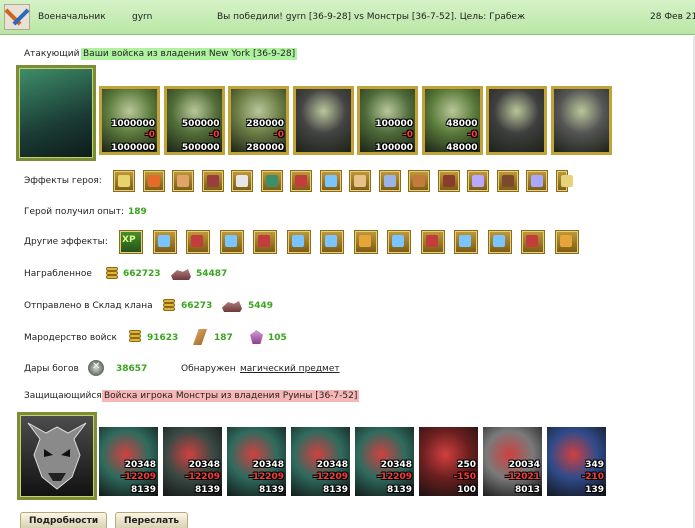  What do you see at coordinates (88, 306) in the screenshot?
I see `clan-storage-label: Отправлено в Склад клана` at bounding box center [88, 306].